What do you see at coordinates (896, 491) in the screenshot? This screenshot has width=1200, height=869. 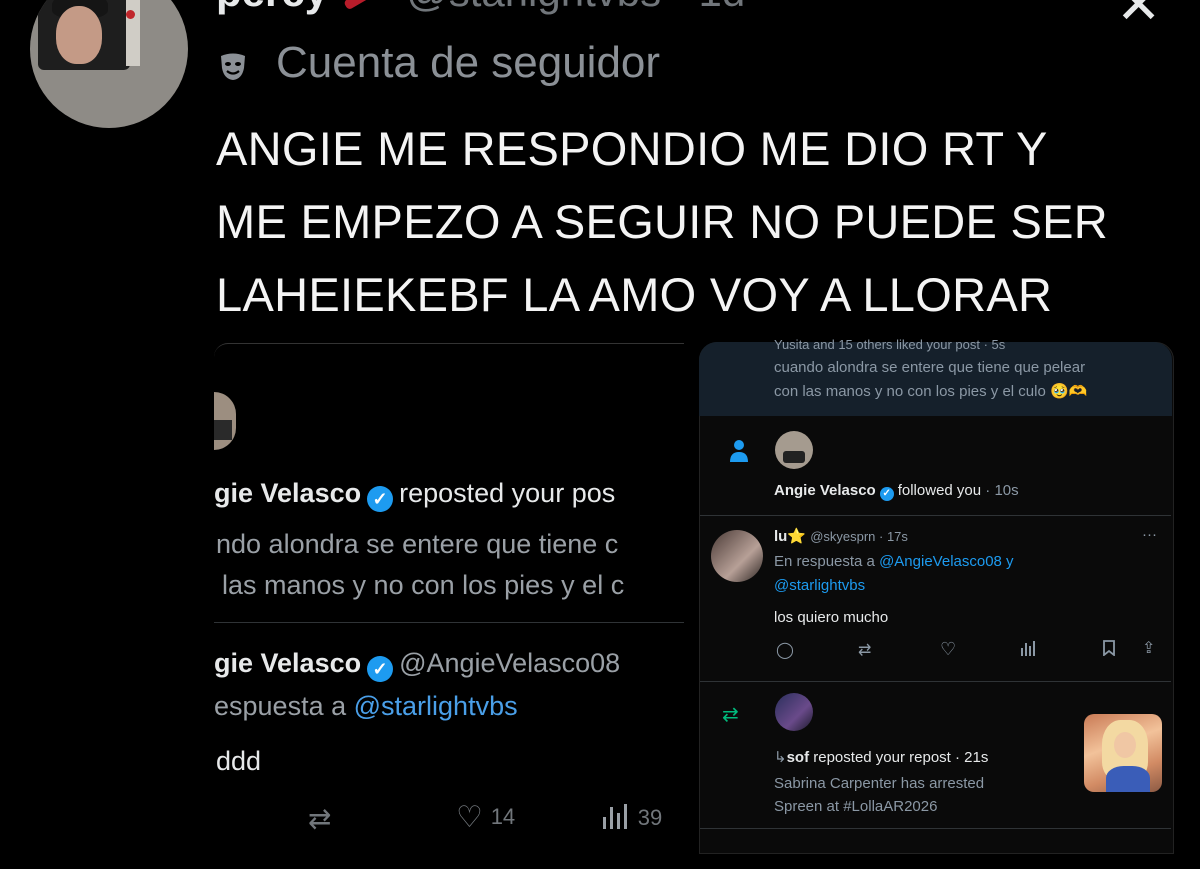 I see `follow-row: Angie Velasco ✓ followed you · 10s` at bounding box center [896, 491].